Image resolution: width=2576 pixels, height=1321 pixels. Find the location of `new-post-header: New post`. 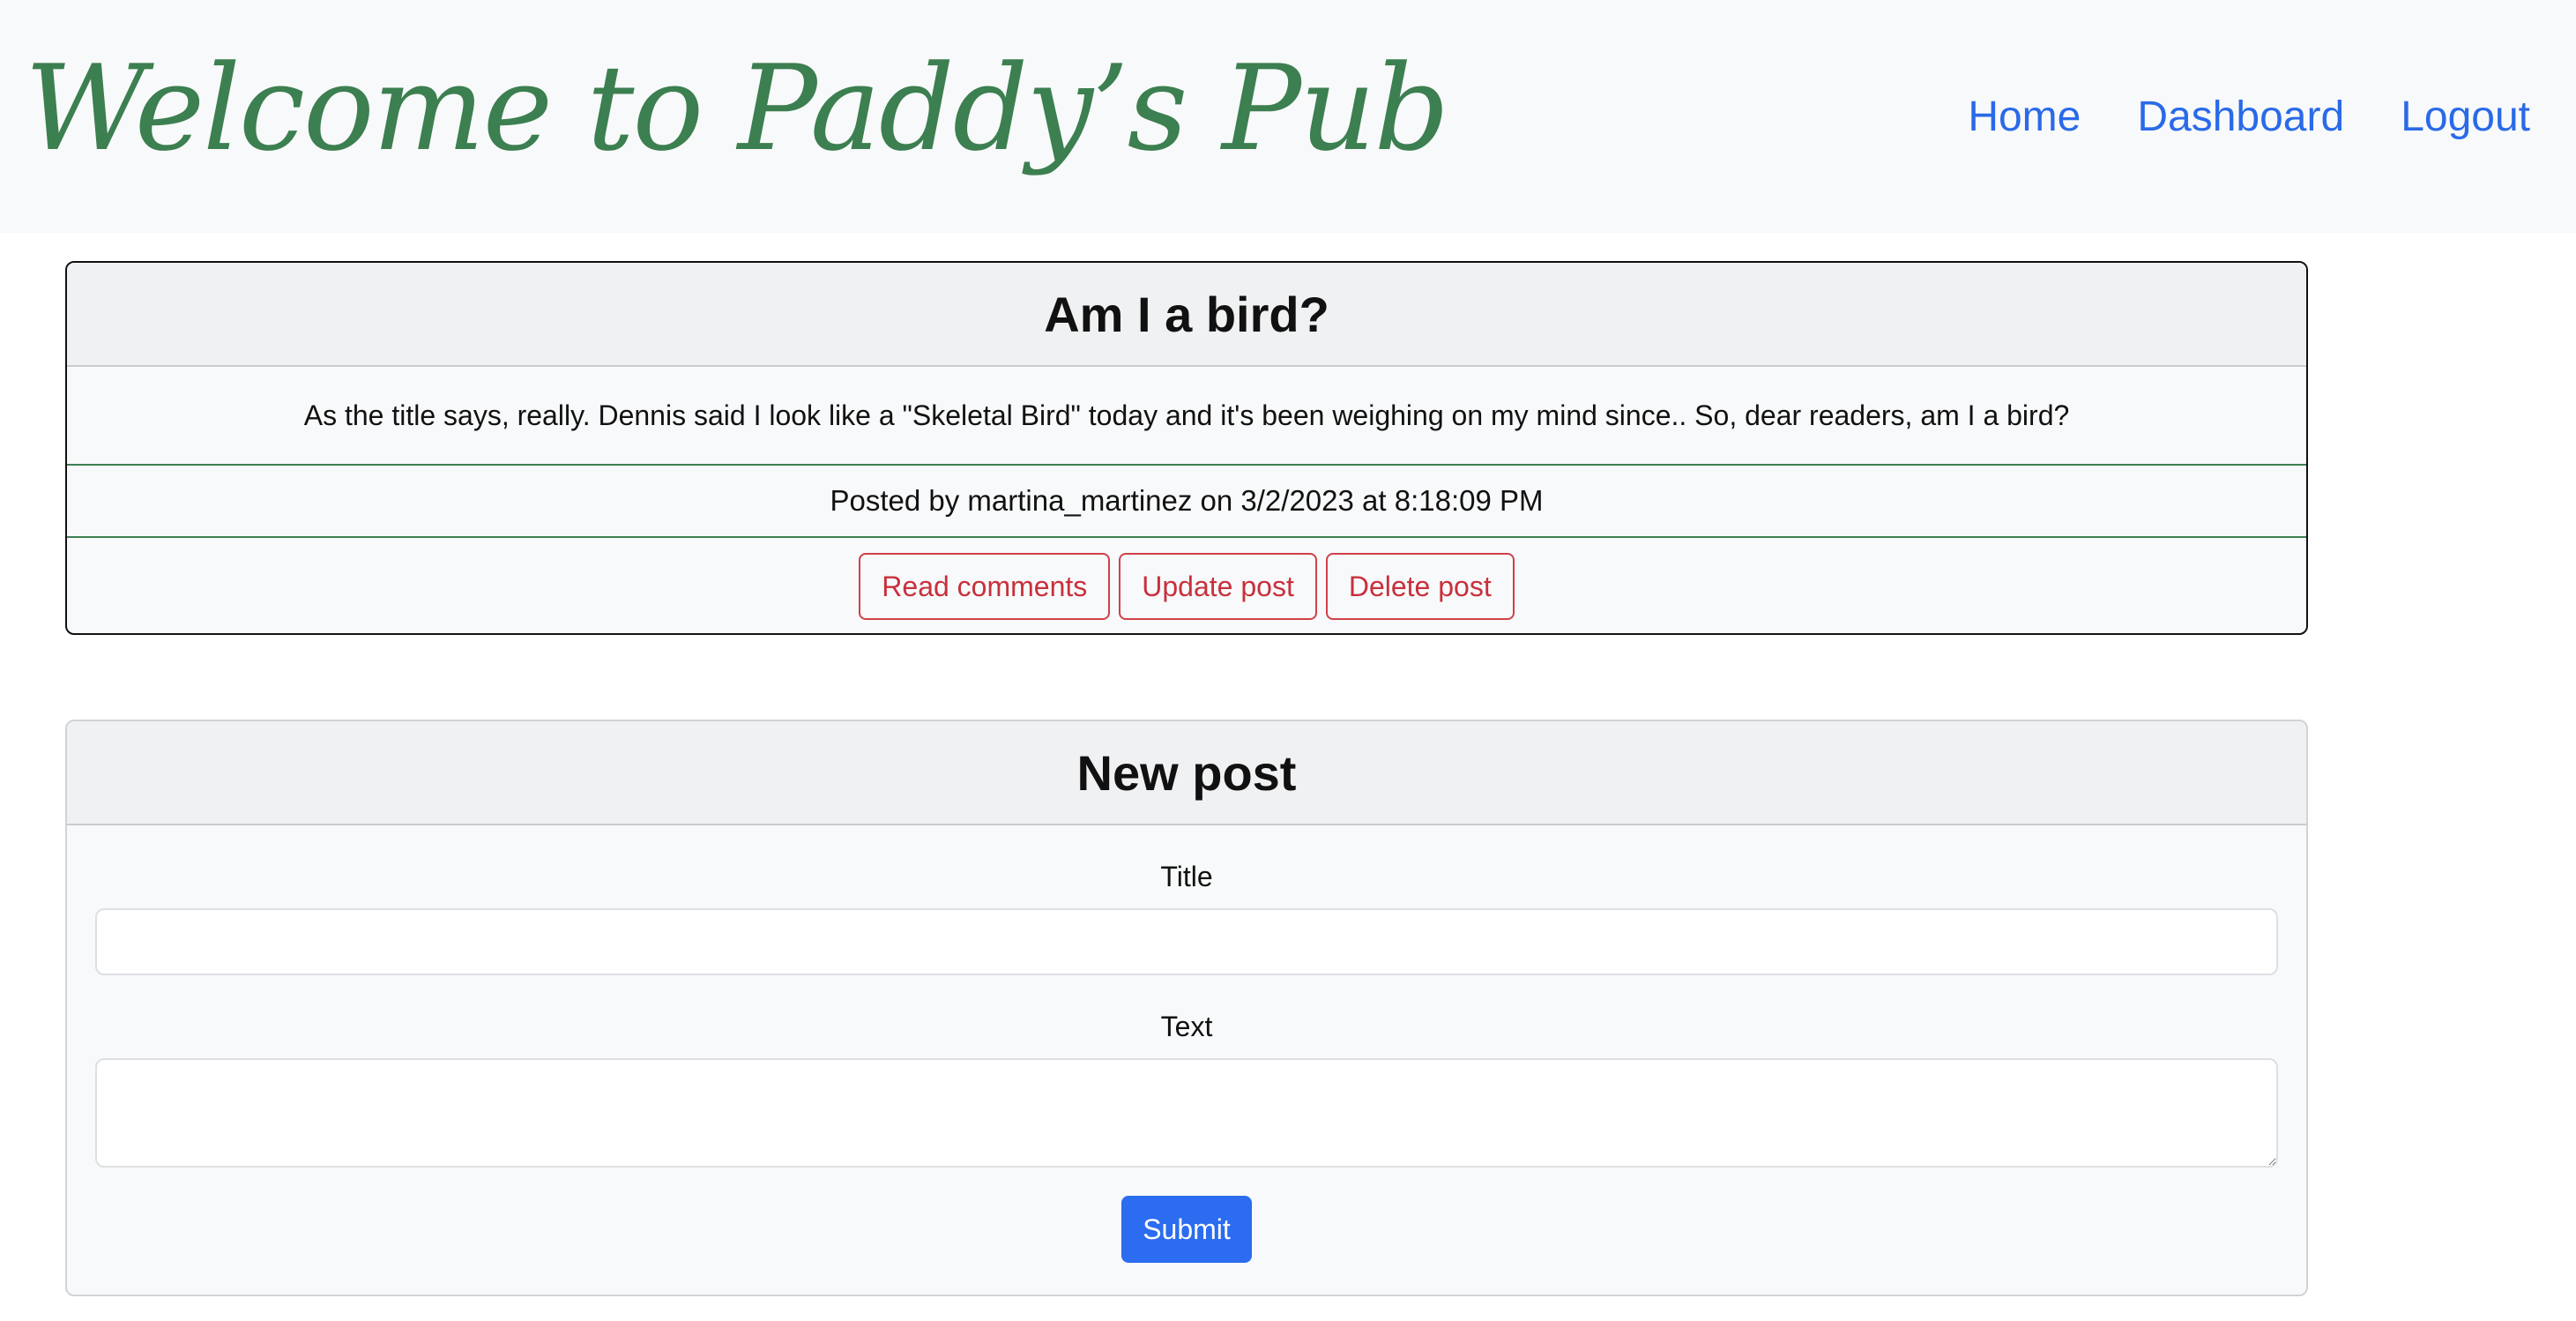

new-post-header: New post is located at coordinates (1186, 773).